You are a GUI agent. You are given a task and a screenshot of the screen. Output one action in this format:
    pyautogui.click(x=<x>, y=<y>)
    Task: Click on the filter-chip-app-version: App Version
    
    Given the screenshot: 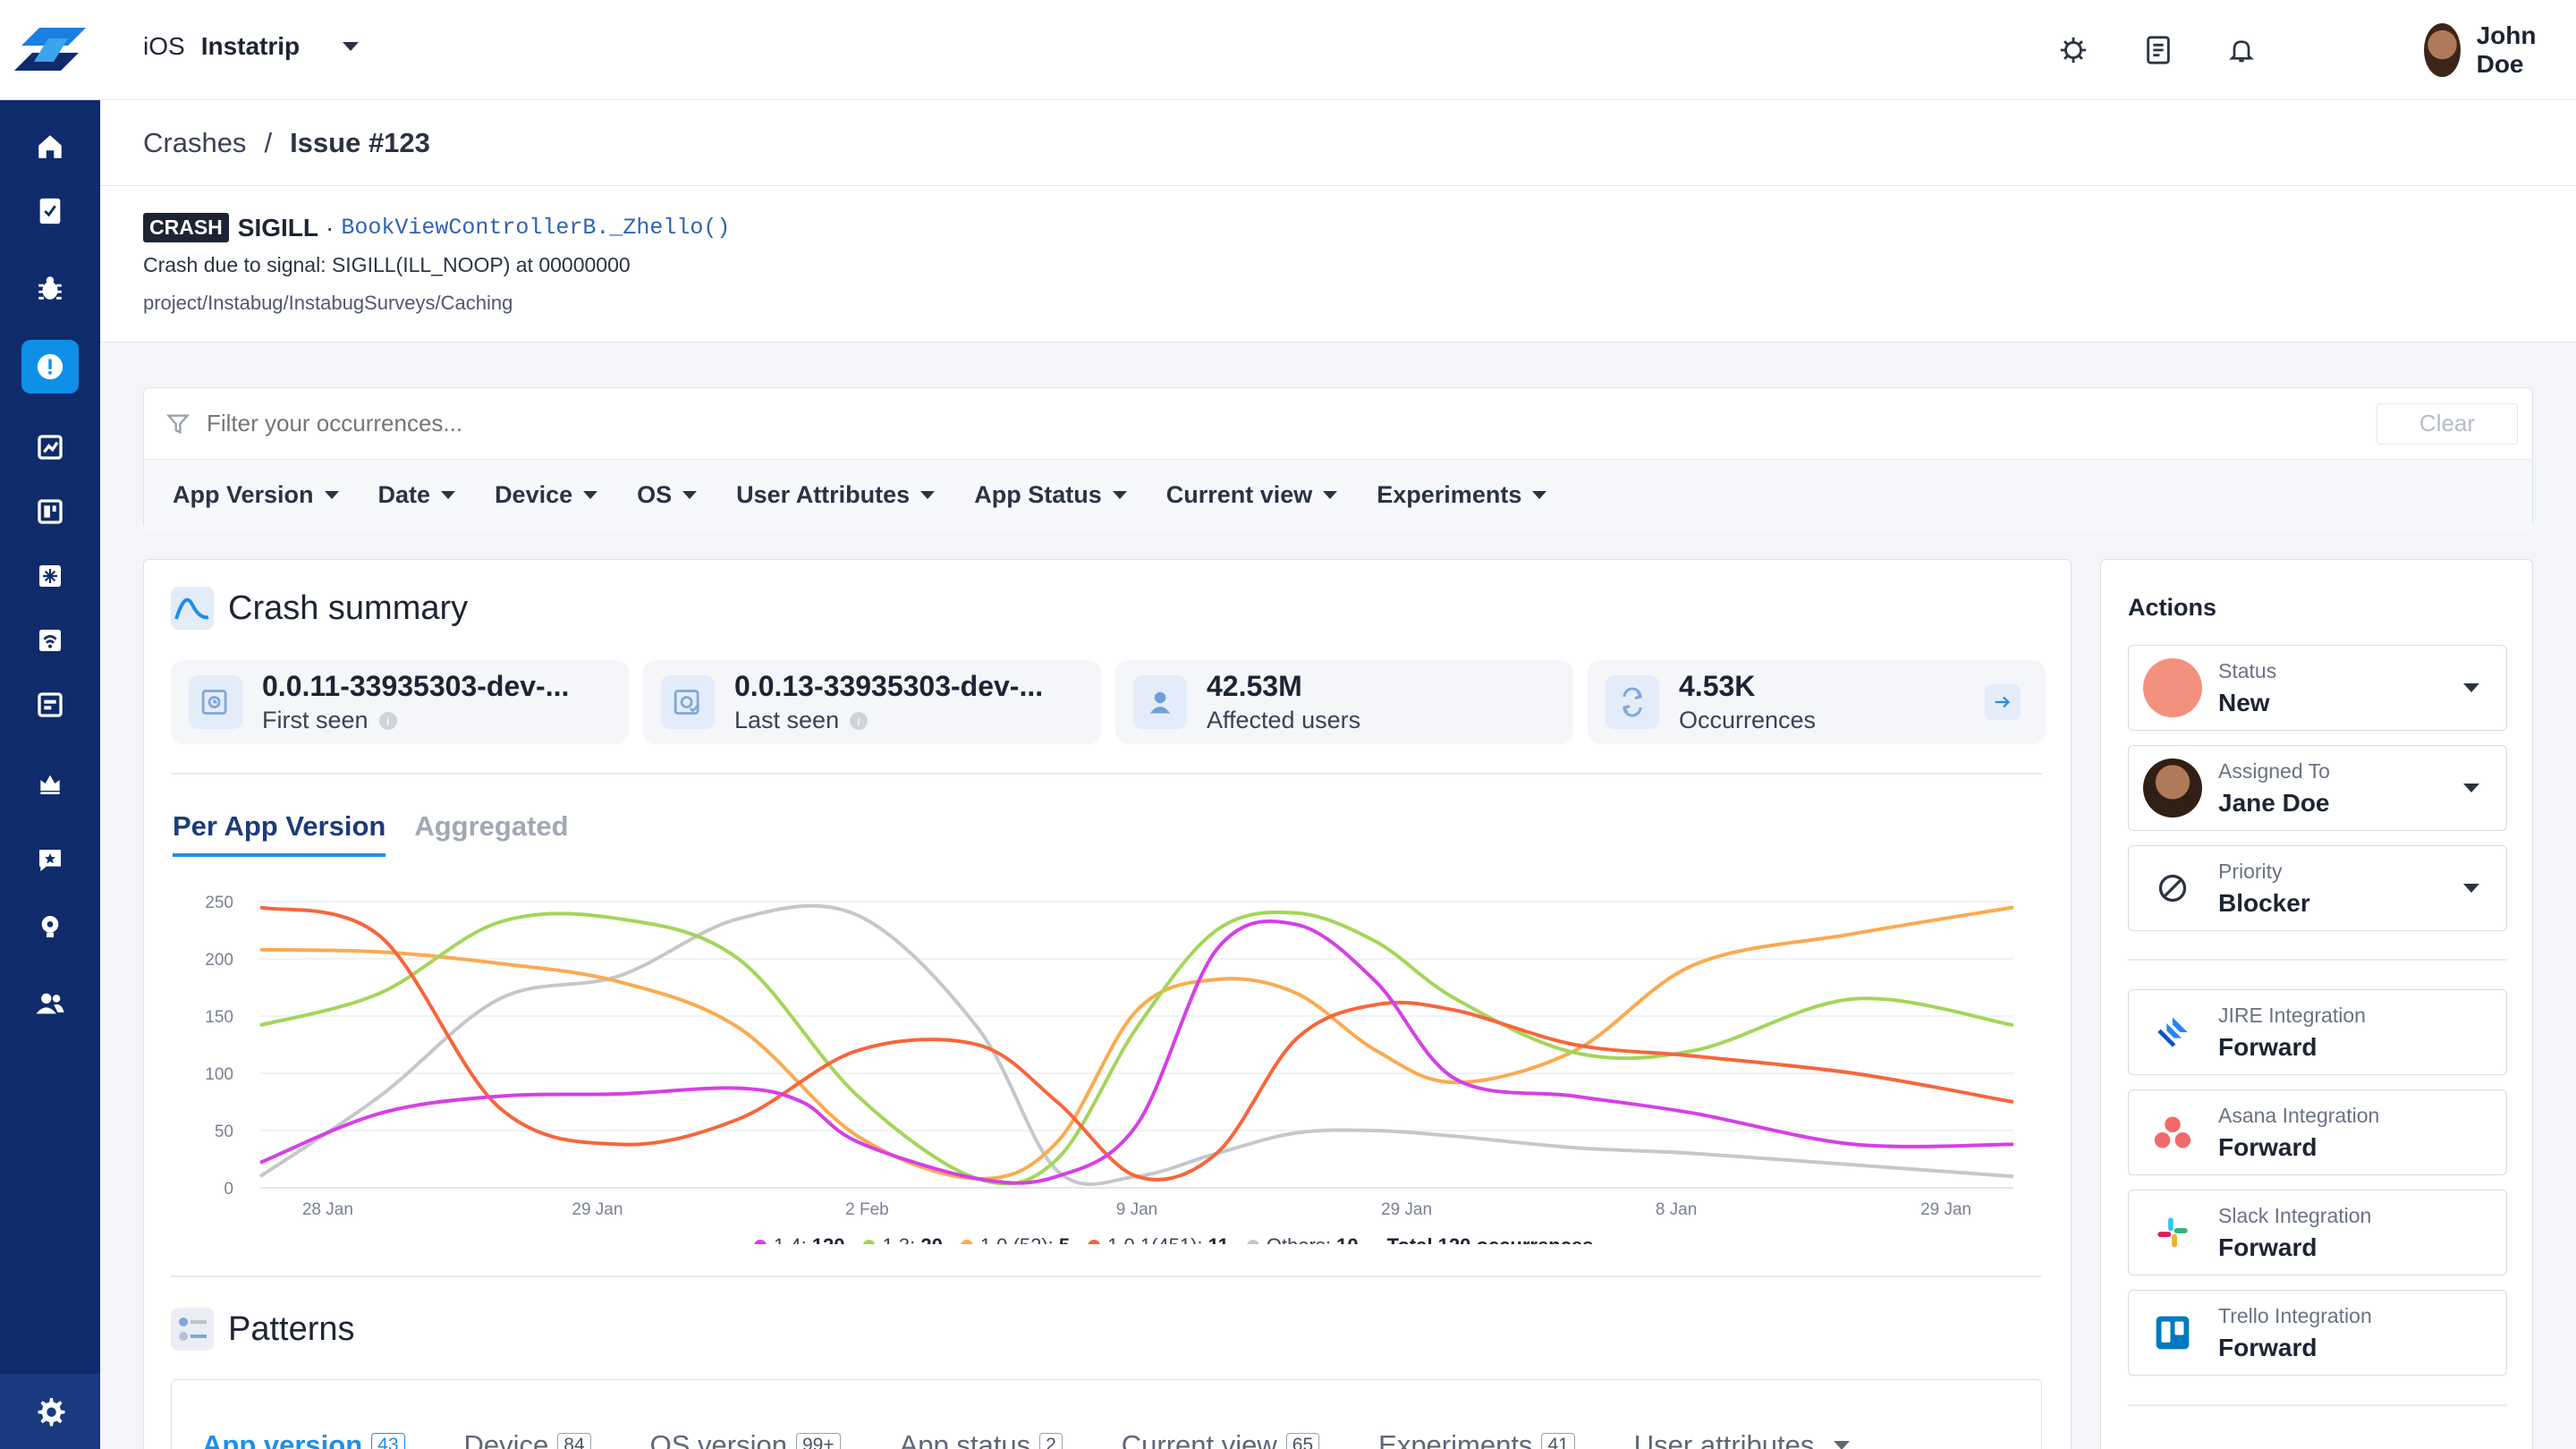 What is the action you would take?
    pyautogui.click(x=256, y=495)
    